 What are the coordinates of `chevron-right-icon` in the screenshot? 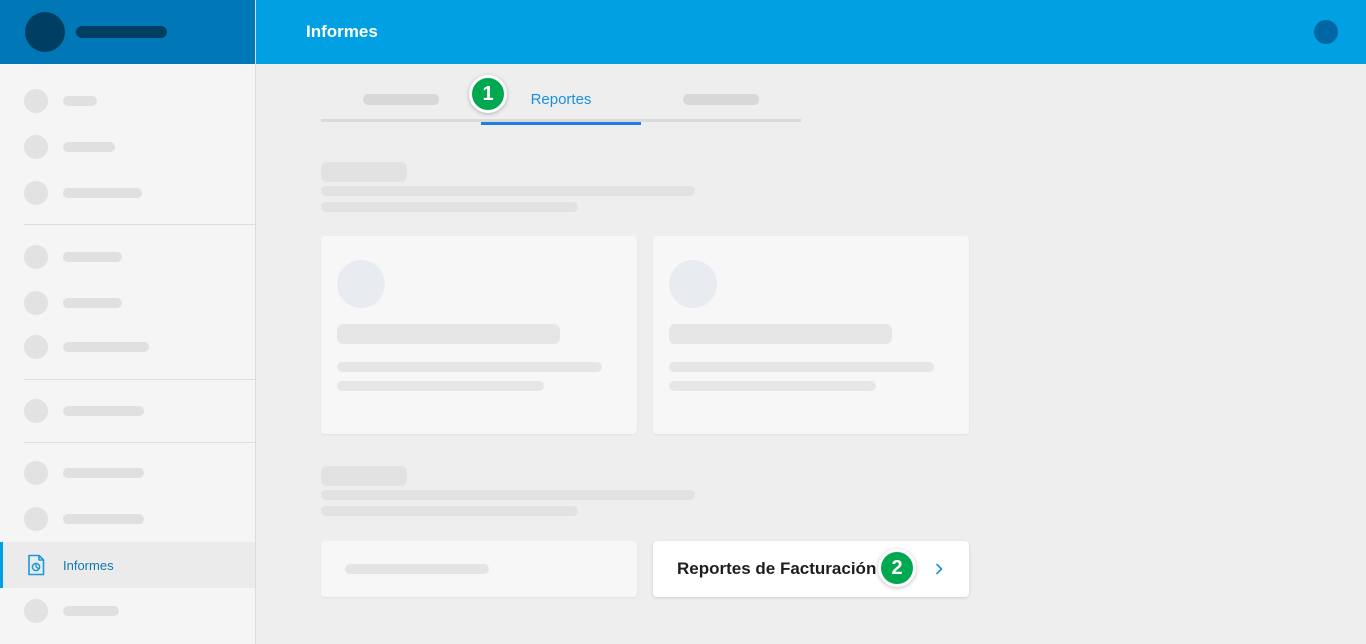 It's located at (939, 569).